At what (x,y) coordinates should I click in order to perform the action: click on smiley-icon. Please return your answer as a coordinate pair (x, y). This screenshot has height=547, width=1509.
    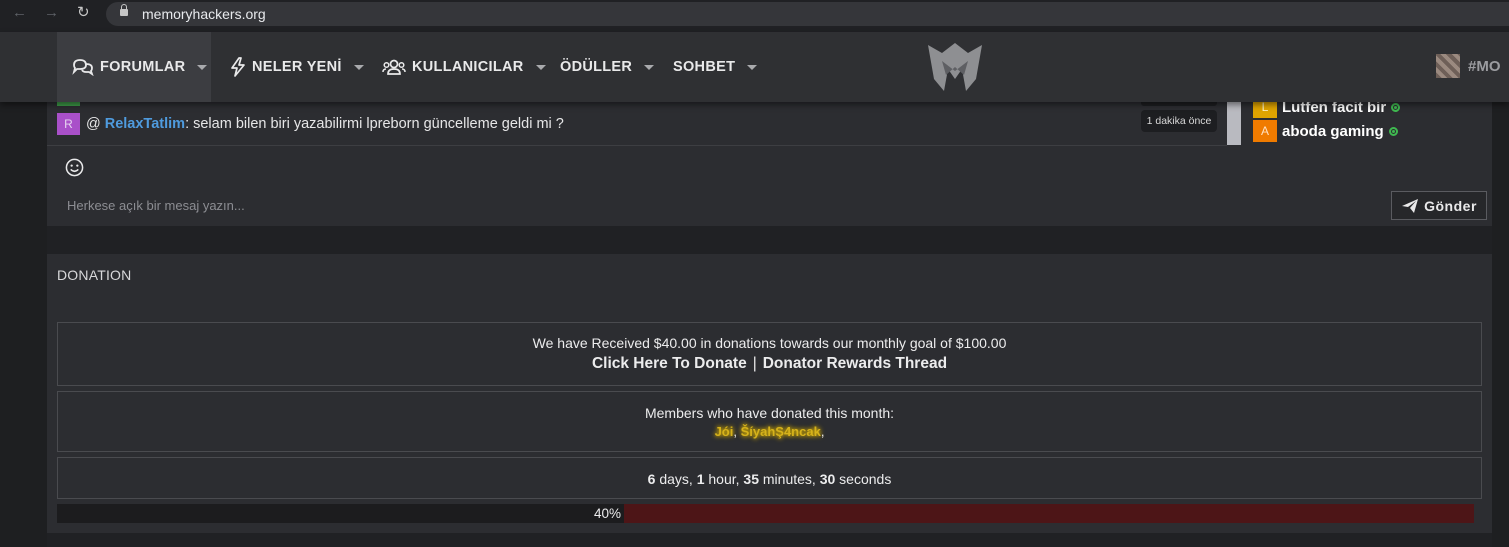
    Looking at the image, I should click on (74, 167).